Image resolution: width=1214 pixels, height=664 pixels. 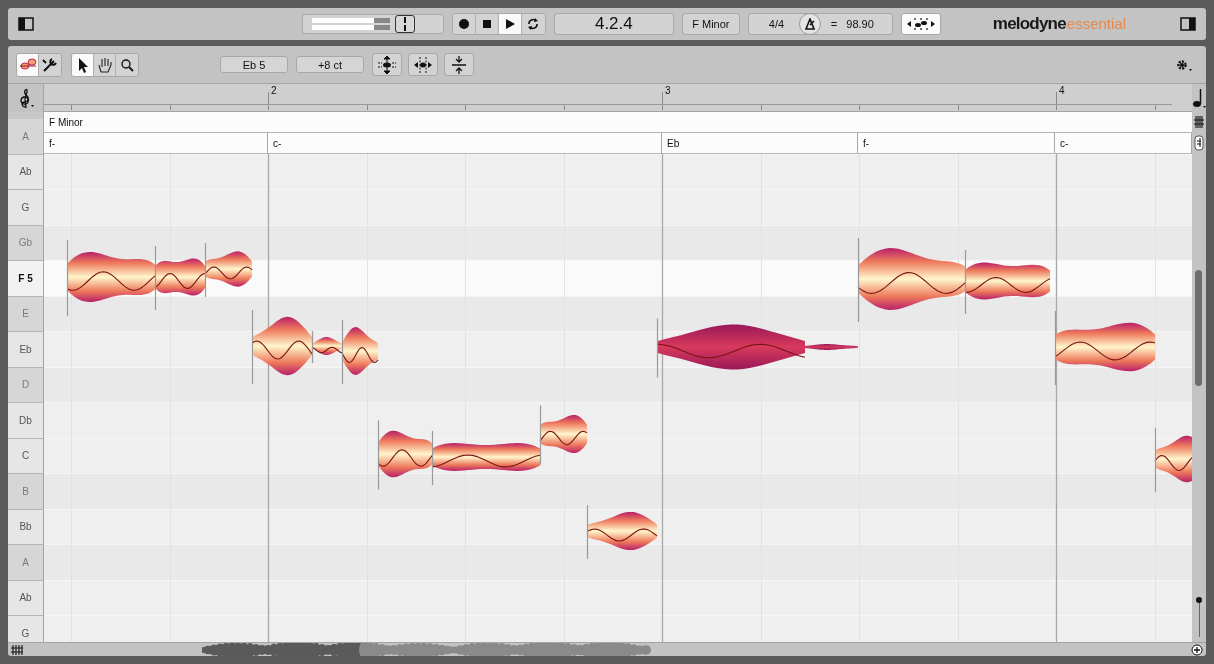 I want to click on chord-icon, so click(x=1199, y=143).